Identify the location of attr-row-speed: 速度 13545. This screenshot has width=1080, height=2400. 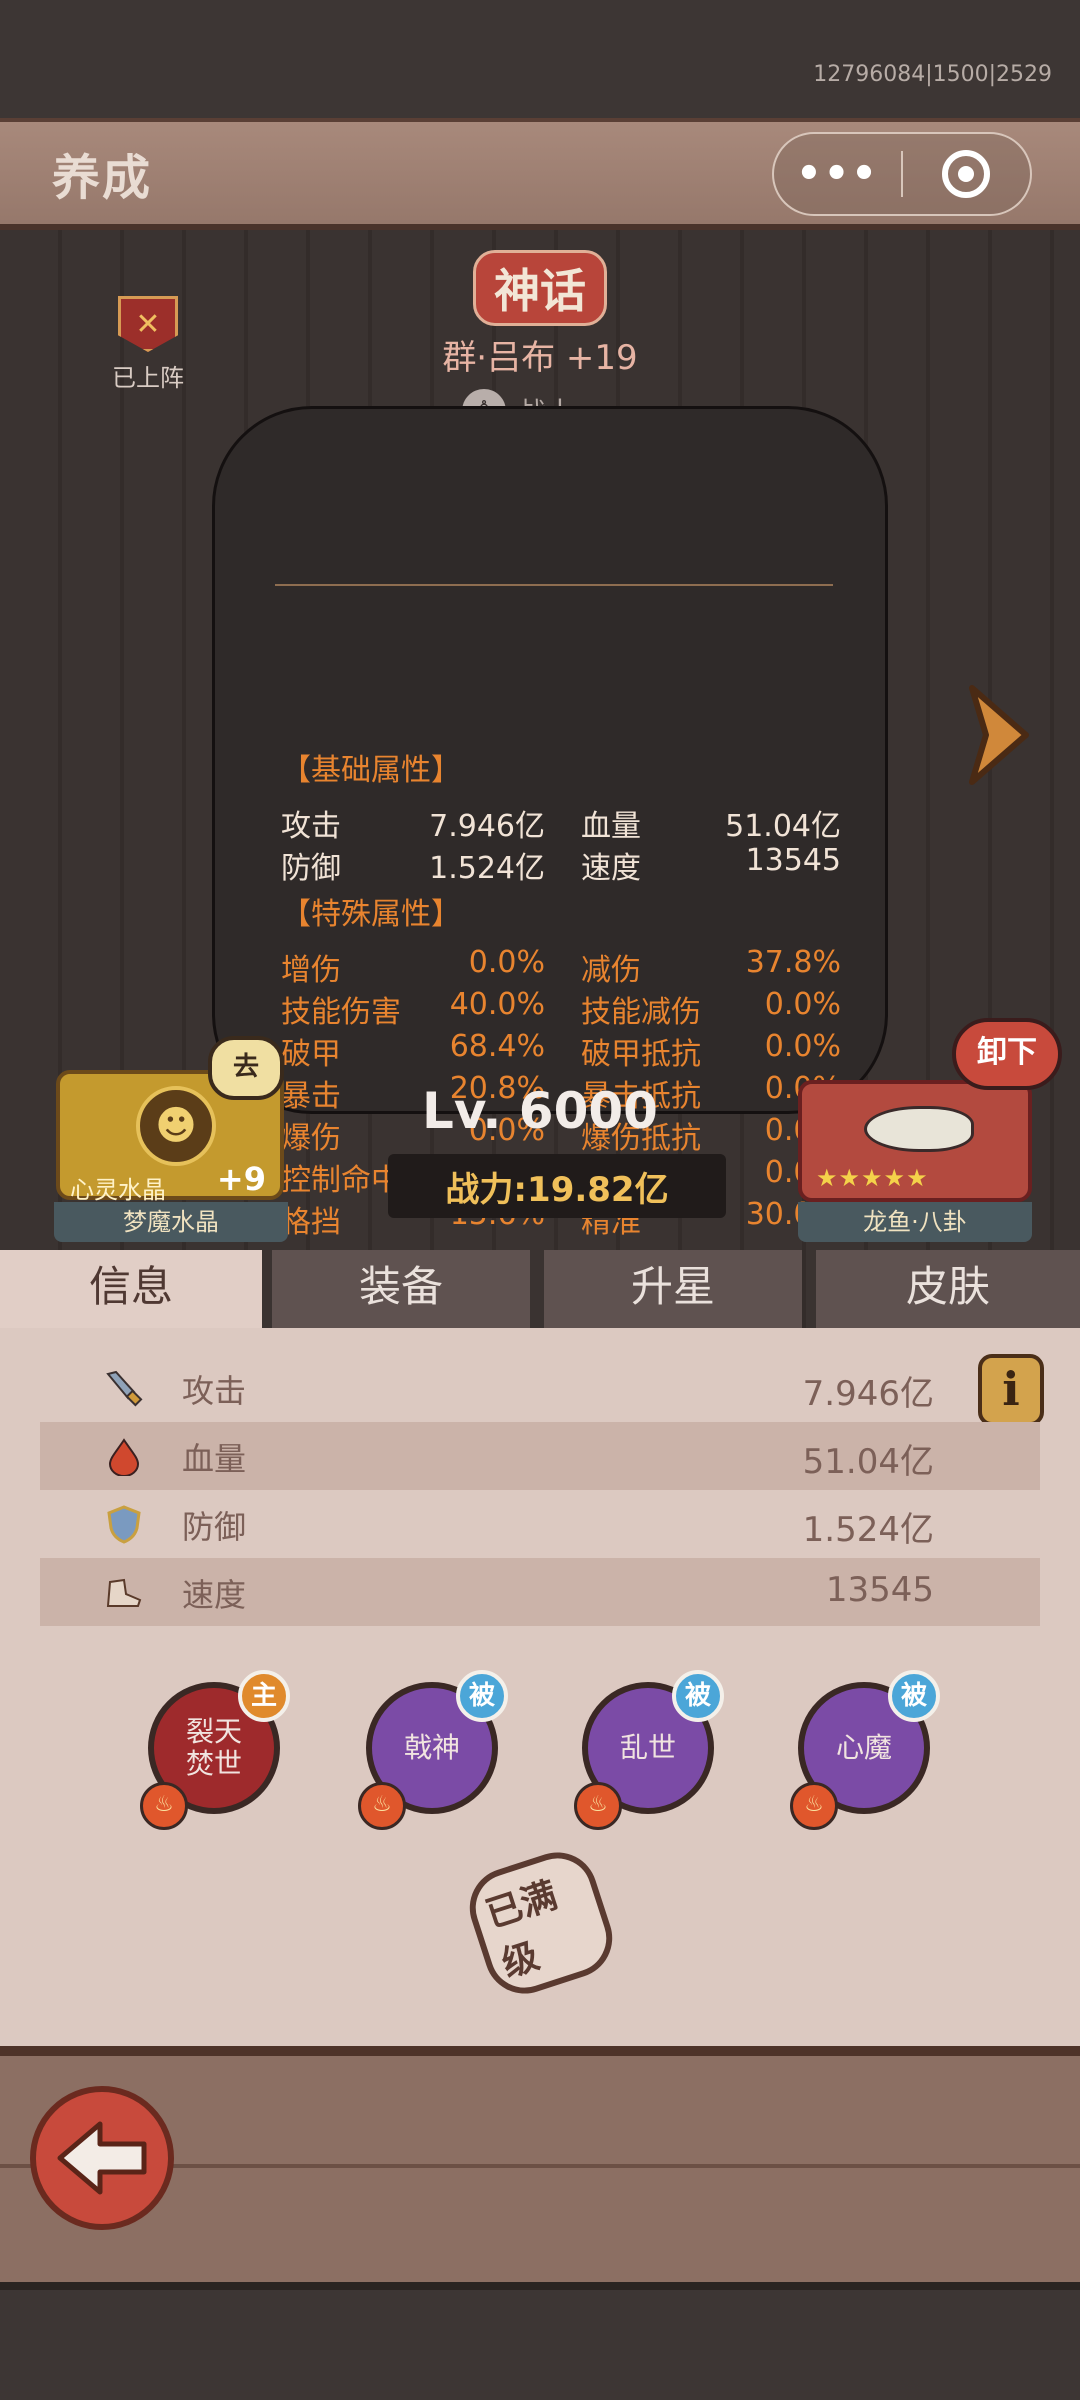
(540, 1592).